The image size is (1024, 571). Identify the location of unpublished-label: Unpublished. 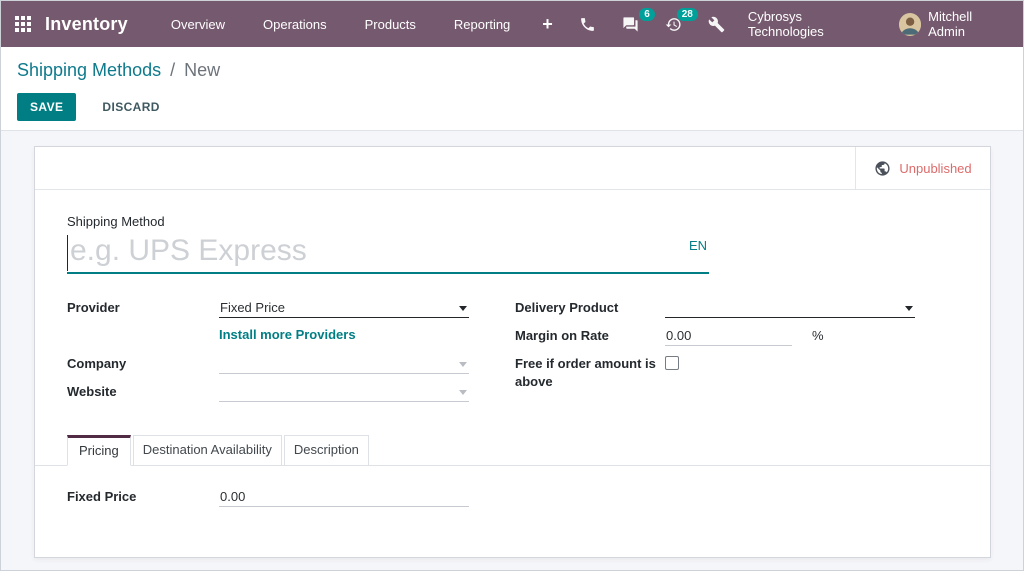
(935, 168).